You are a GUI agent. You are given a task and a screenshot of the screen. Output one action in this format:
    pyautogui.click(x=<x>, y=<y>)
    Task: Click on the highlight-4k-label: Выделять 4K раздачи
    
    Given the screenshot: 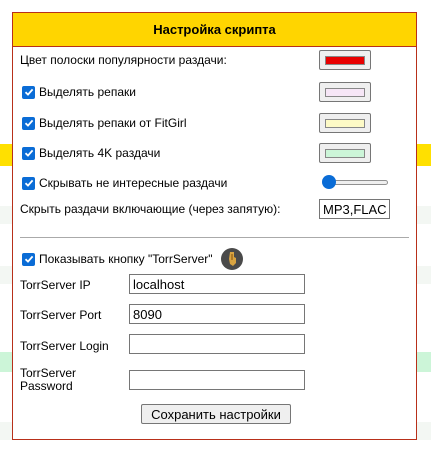 What is the action you would take?
    pyautogui.click(x=100, y=153)
    